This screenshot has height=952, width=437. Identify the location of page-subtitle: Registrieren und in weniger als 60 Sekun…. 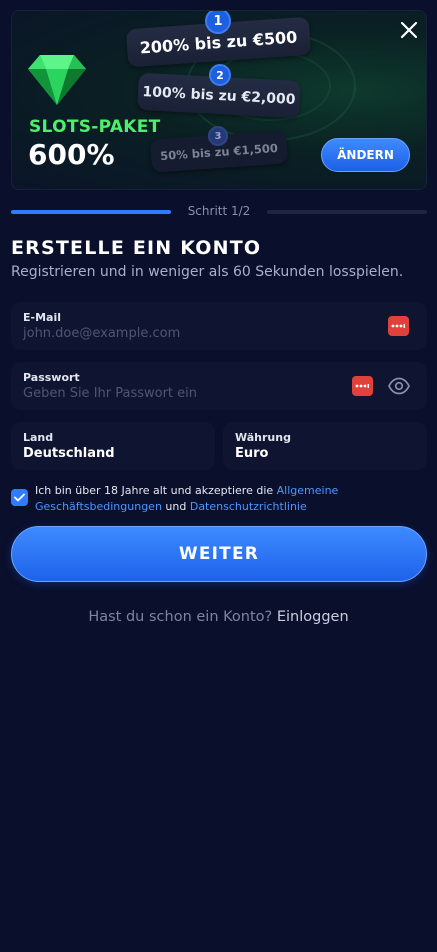
(207, 272).